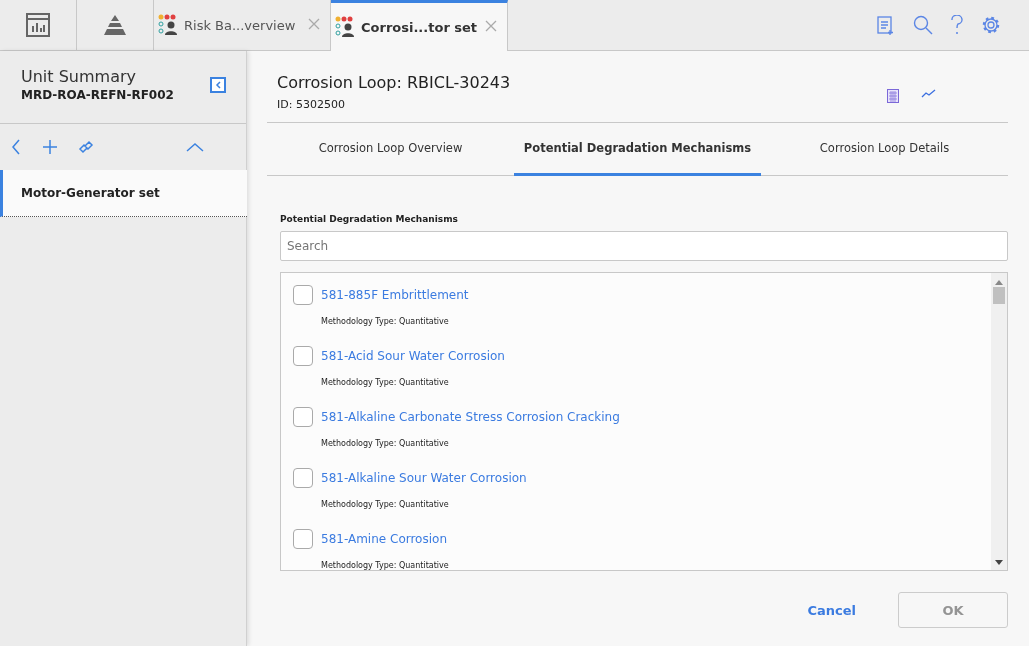  What do you see at coordinates (413, 356) in the screenshot?
I see `mechanism-link: 581-Acid Sour Water Corrosion` at bounding box center [413, 356].